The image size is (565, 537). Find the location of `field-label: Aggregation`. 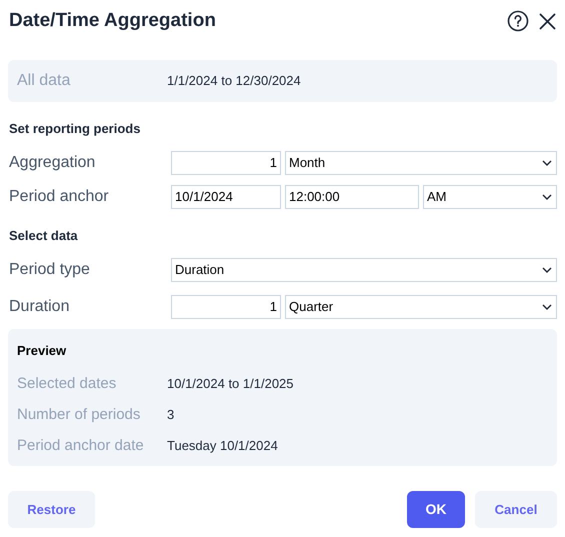

field-label: Aggregation is located at coordinates (52, 162).